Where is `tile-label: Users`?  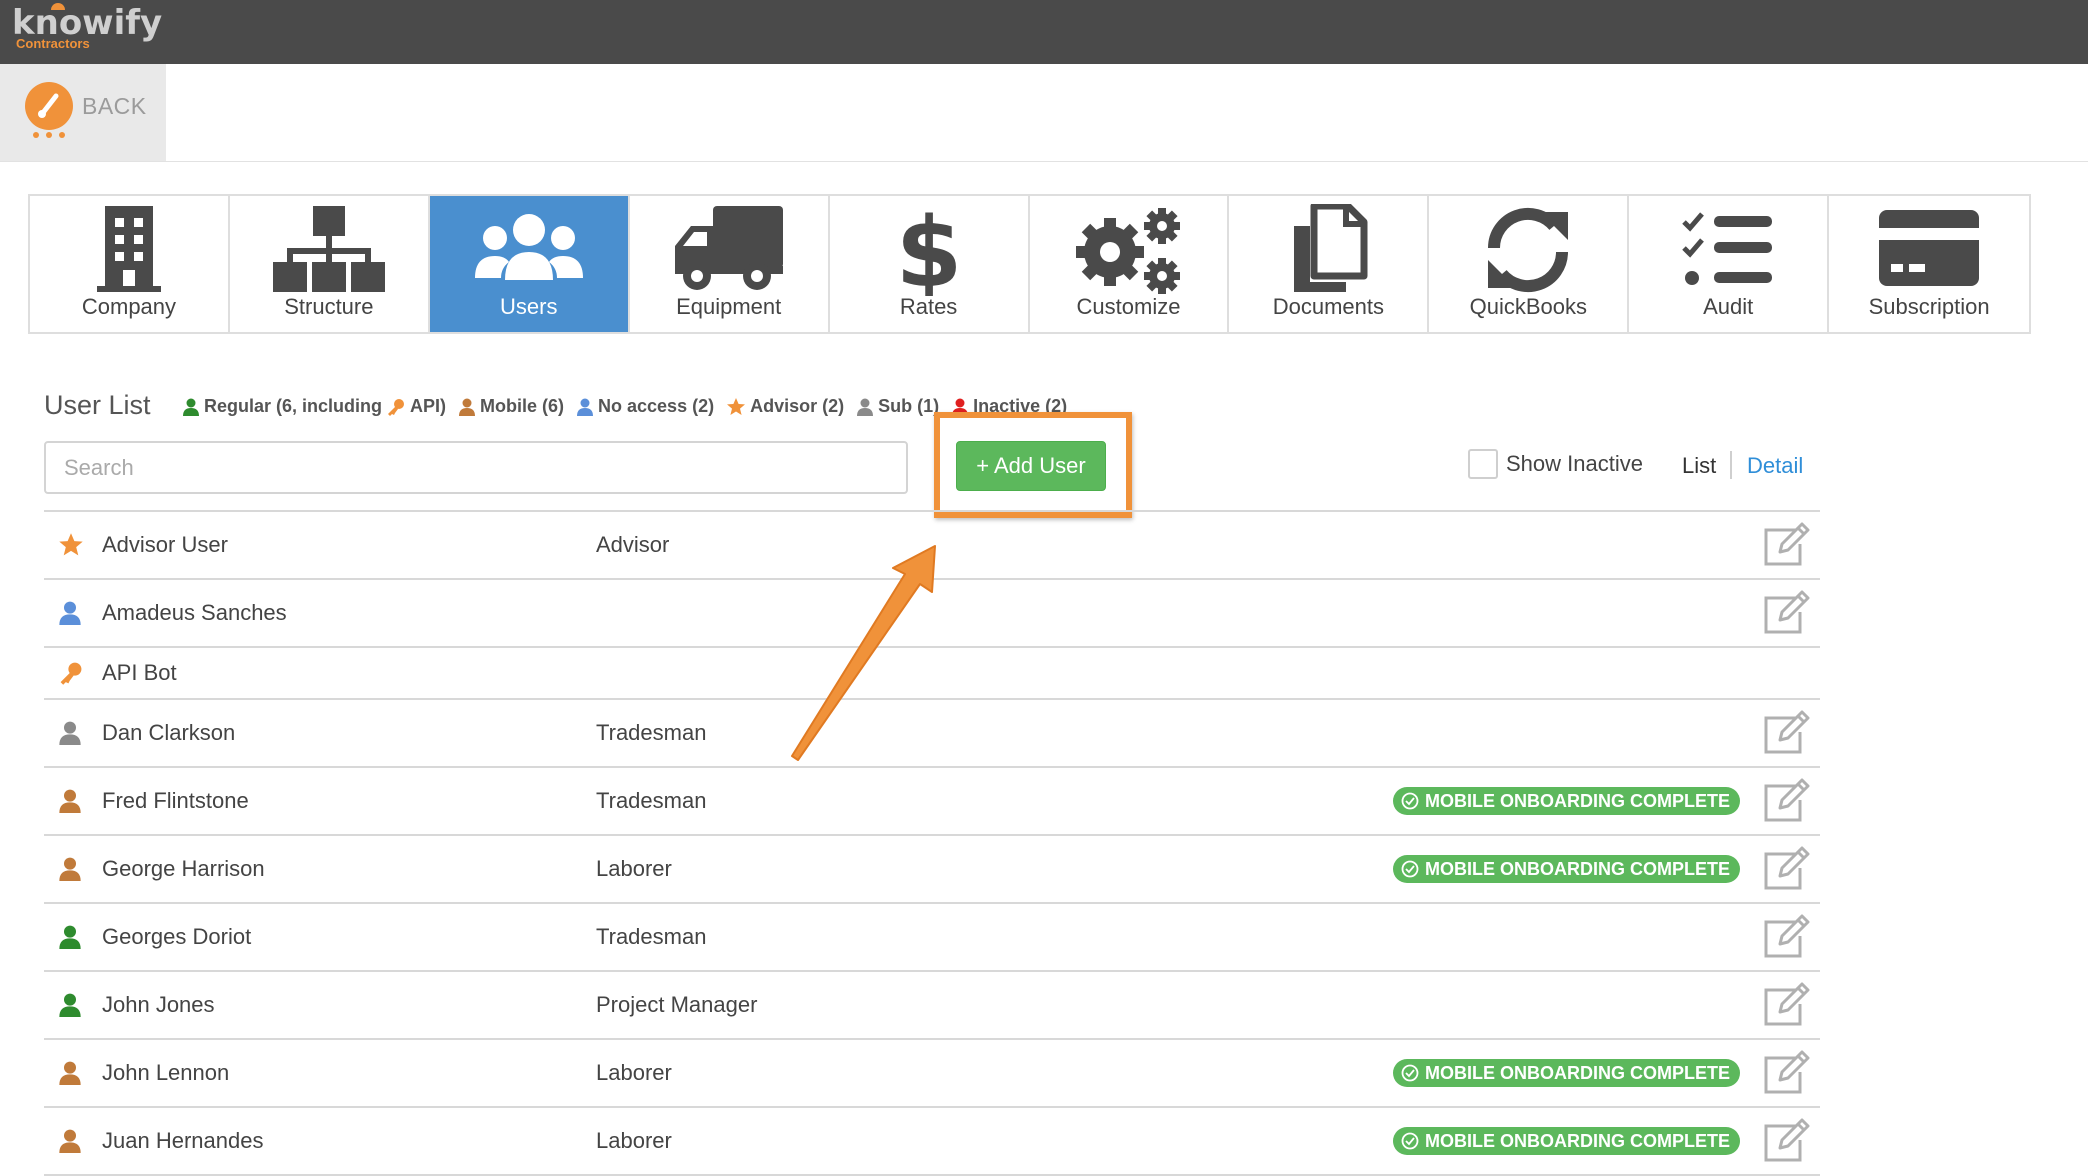
tile-label: Users is located at coordinates (529, 306).